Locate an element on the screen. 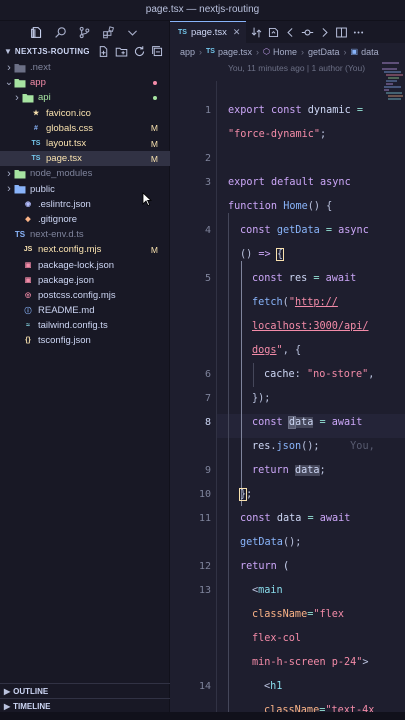 Image resolution: width=405 pixels, height=720 pixels. code-line: export default async is located at coordinates (289, 182).